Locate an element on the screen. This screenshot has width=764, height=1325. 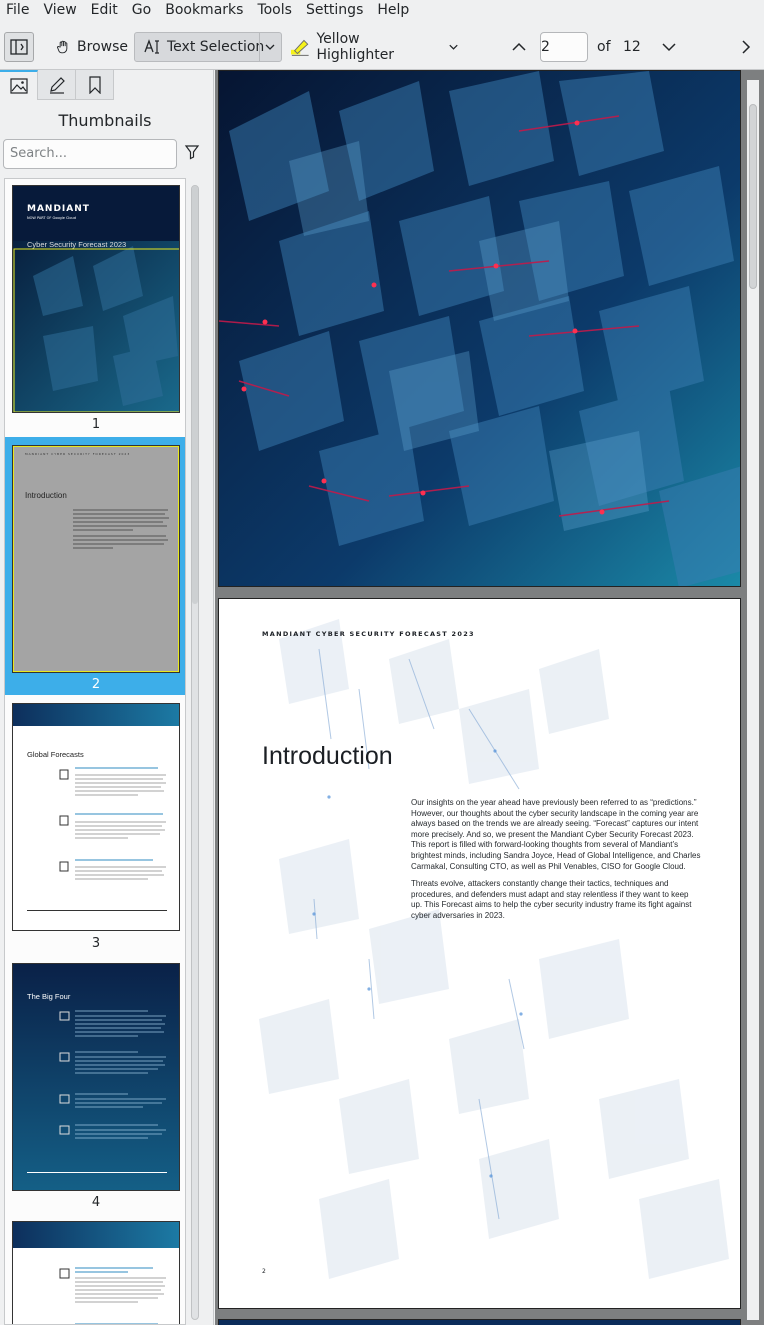
sidebar-toggle-button is located at coordinates (19, 47).